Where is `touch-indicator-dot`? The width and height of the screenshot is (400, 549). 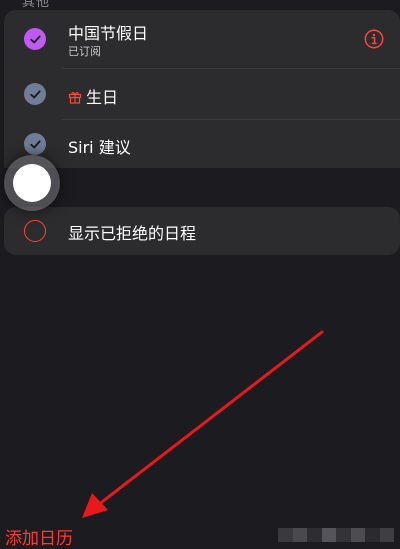 touch-indicator-dot is located at coordinates (32, 183).